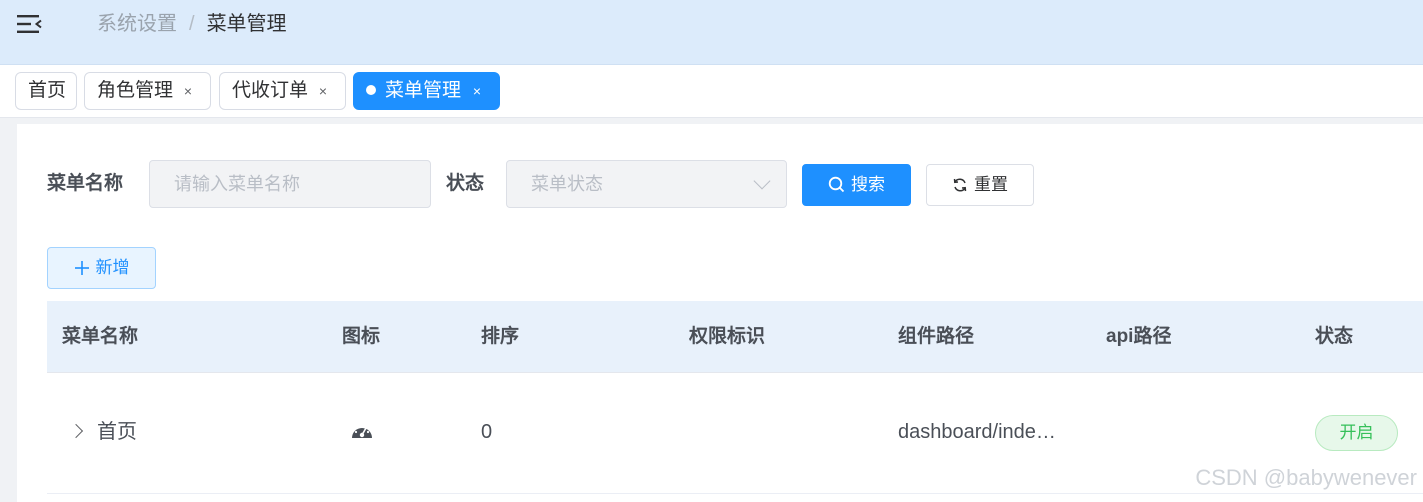 Image resolution: width=1423 pixels, height=502 pixels. I want to click on chevron-down-icon, so click(762, 181).